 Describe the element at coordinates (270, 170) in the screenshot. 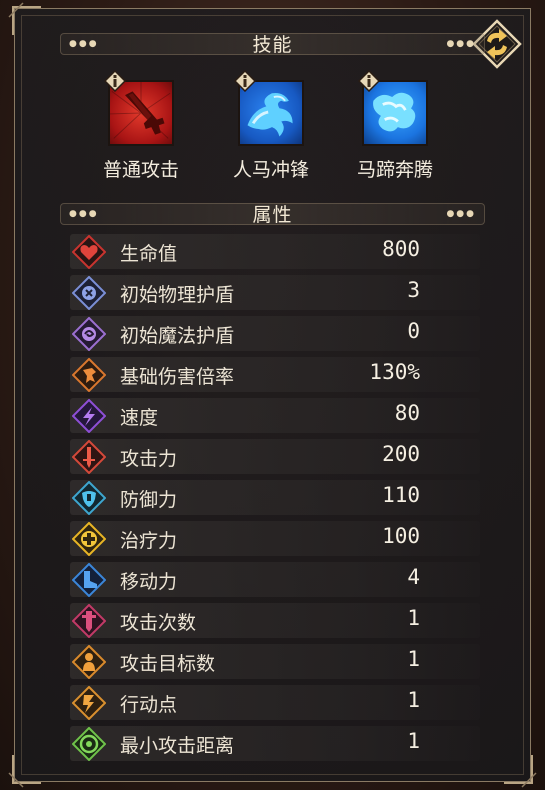

I see `skill-name: 人马冲锋` at that location.